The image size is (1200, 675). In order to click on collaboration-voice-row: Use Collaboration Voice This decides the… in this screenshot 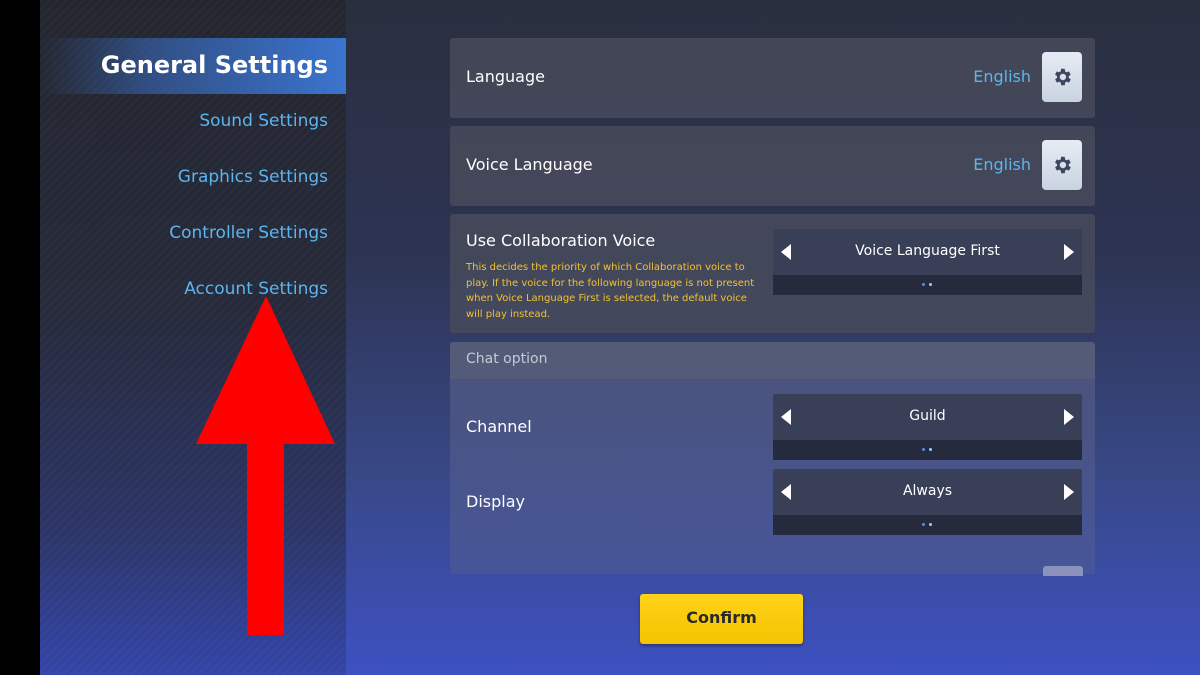, I will do `click(772, 273)`.